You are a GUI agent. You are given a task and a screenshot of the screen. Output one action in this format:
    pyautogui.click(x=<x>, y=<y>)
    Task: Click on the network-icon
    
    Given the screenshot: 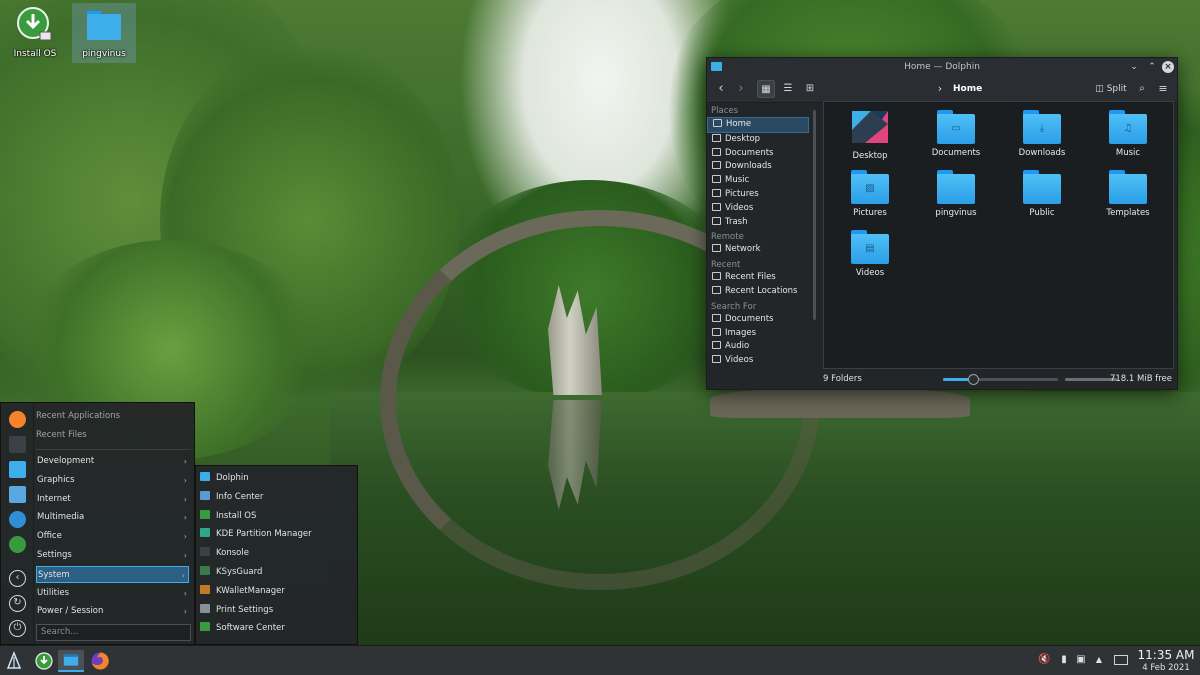 What is the action you would take?
    pyautogui.click(x=17, y=494)
    